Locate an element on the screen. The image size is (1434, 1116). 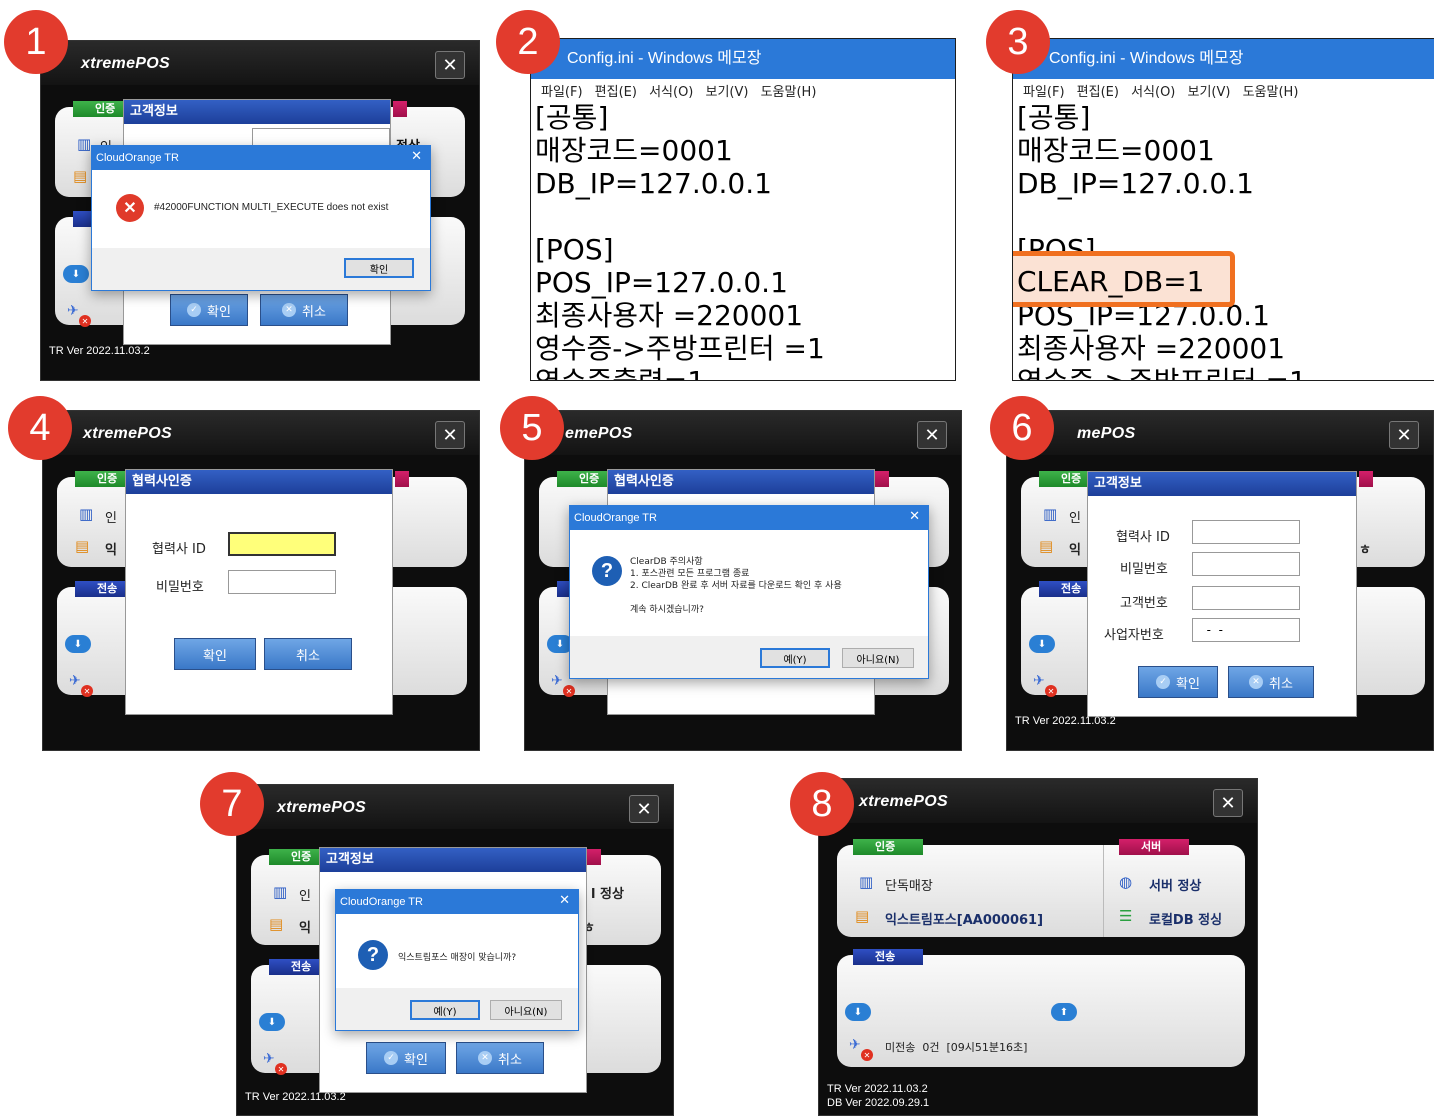
error-icon: ✕ is located at coordinates (130, 208).